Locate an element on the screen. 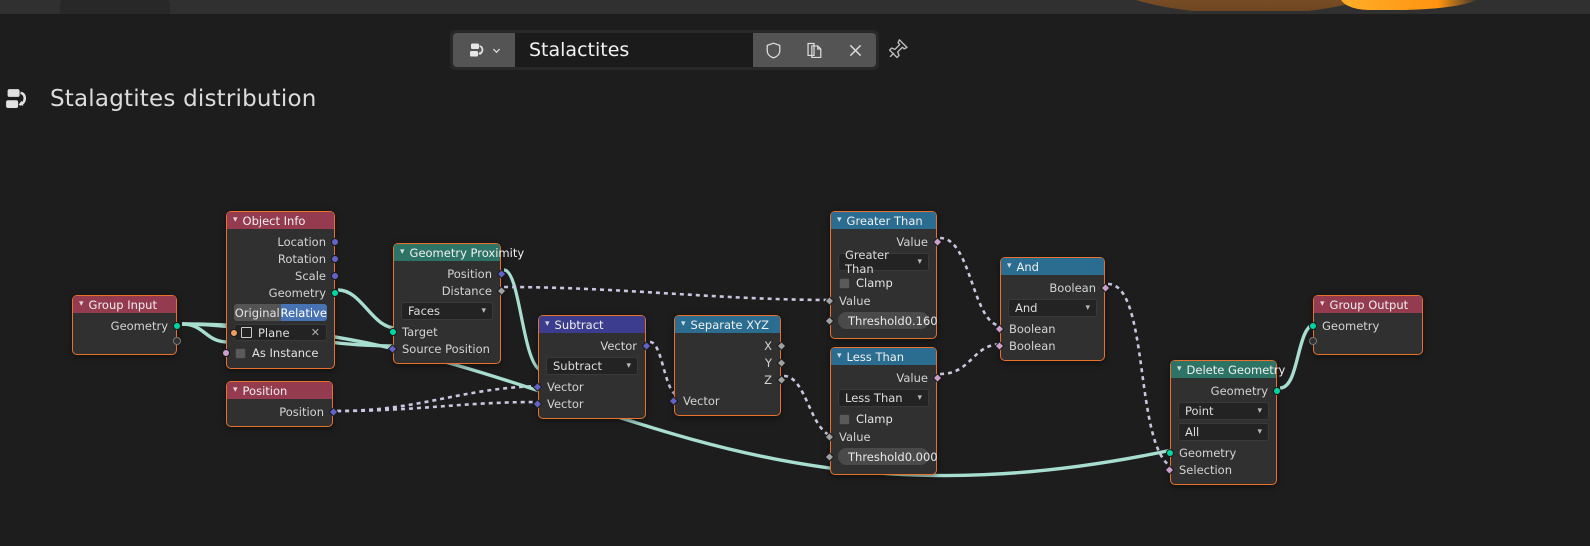 This screenshot has height=546, width=1590. socket-value-out is located at coordinates (937, 377).